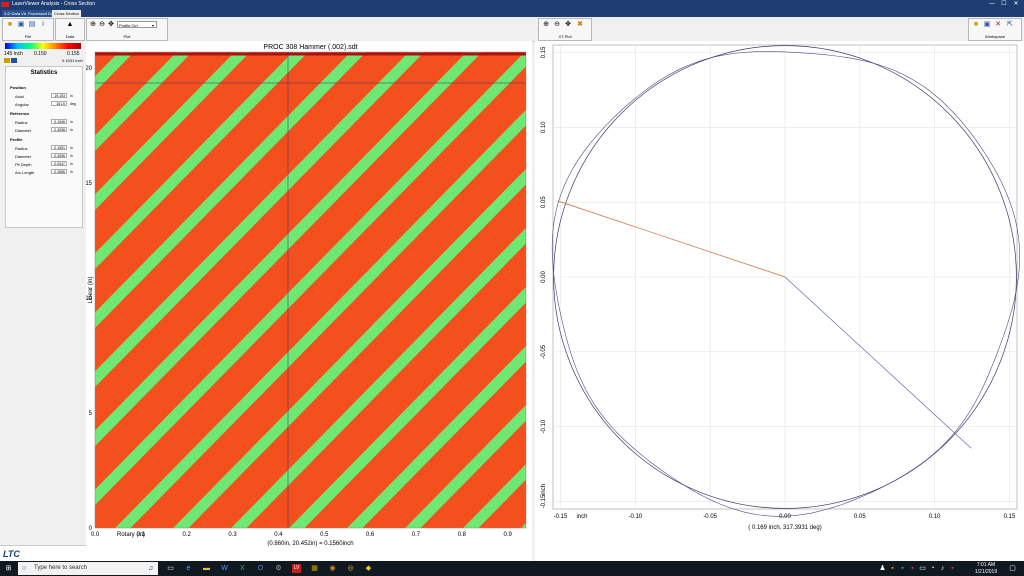 This screenshot has height=576, width=1024. Describe the element at coordinates (1010, 517) in the screenshot. I see `cross-section-x-tick: 0.15` at that location.